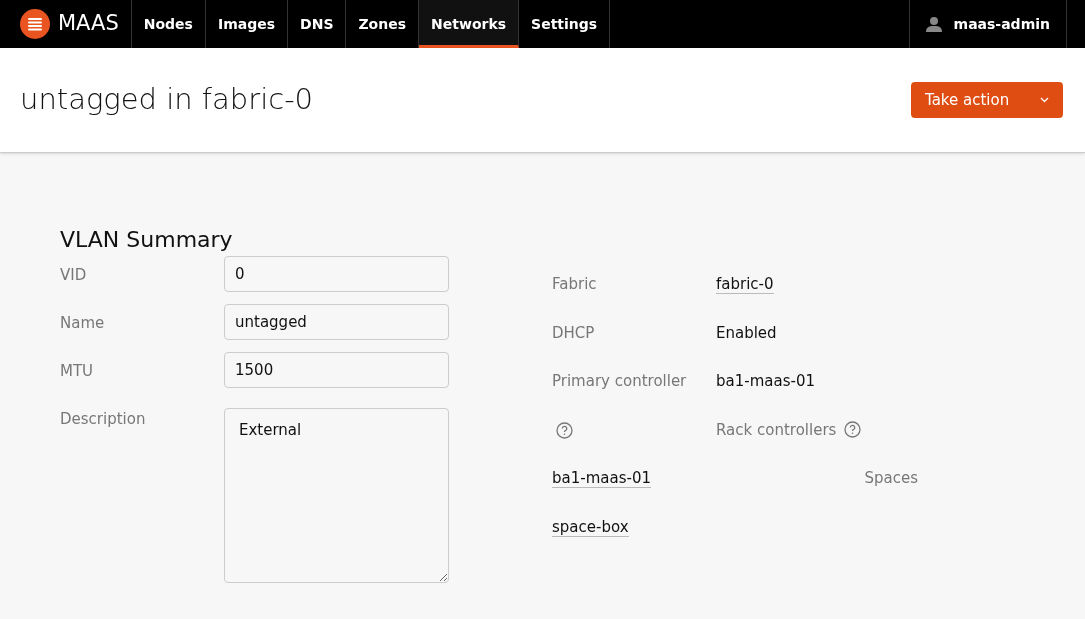  I want to click on brand-name: MAAS, so click(88, 24).